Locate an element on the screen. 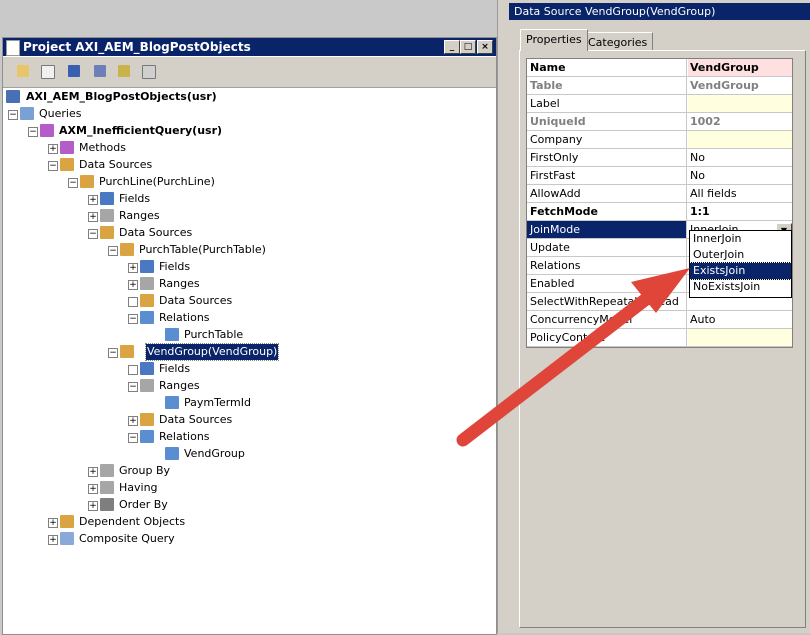 This screenshot has height=635, width=810. compile-icon is located at coordinates (100, 71).